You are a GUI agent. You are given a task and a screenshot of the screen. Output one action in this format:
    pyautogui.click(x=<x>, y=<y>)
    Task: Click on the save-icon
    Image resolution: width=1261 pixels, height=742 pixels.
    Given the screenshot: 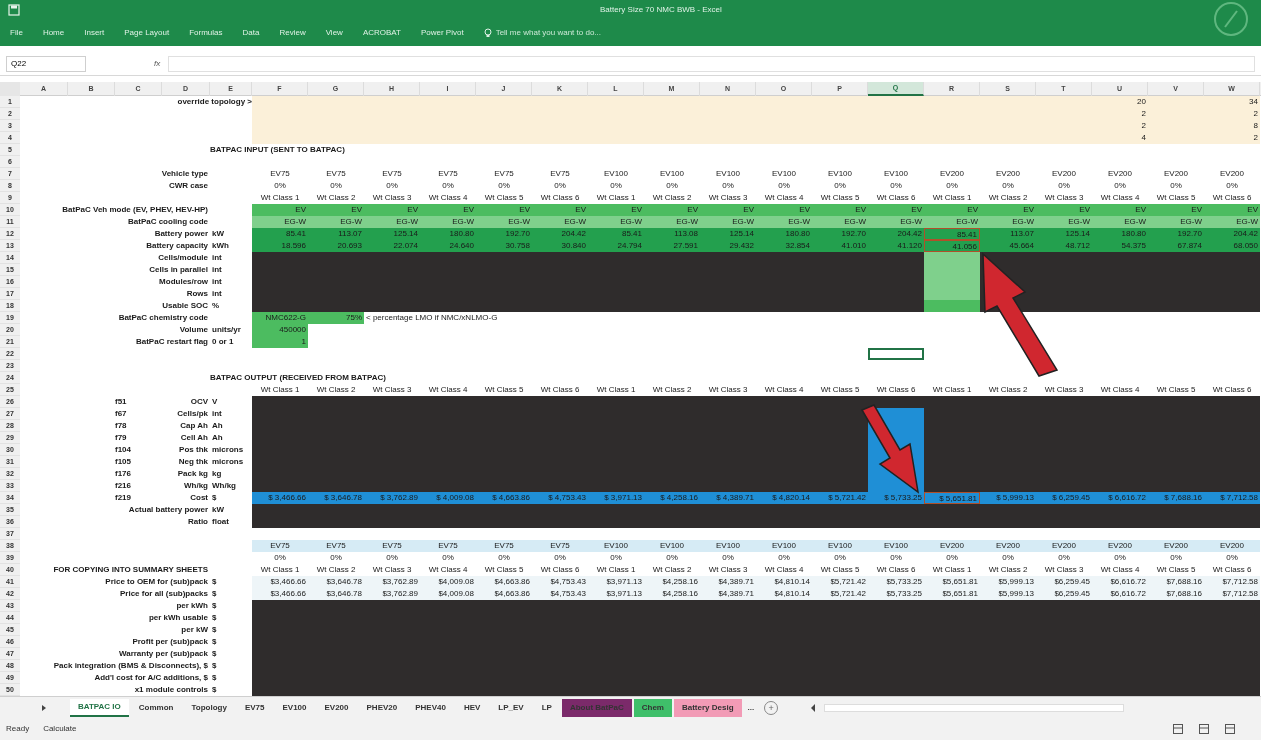 What is the action you would take?
    pyautogui.click(x=14, y=10)
    